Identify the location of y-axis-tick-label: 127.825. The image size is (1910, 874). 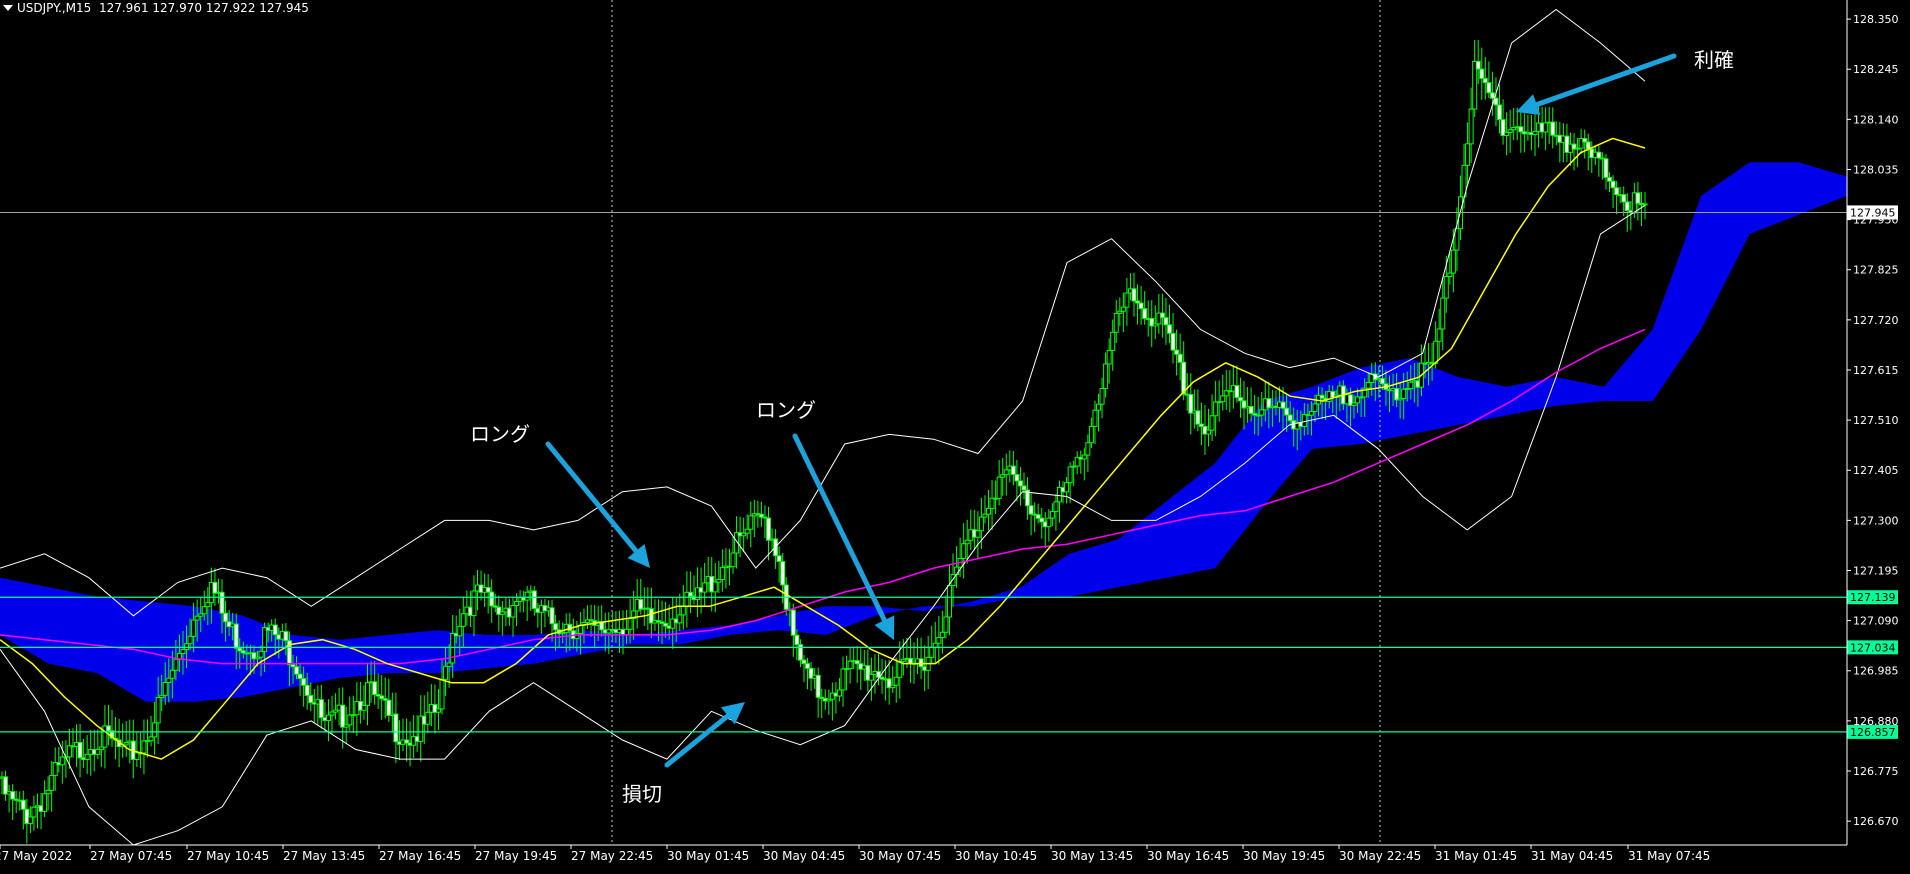
(1876, 270).